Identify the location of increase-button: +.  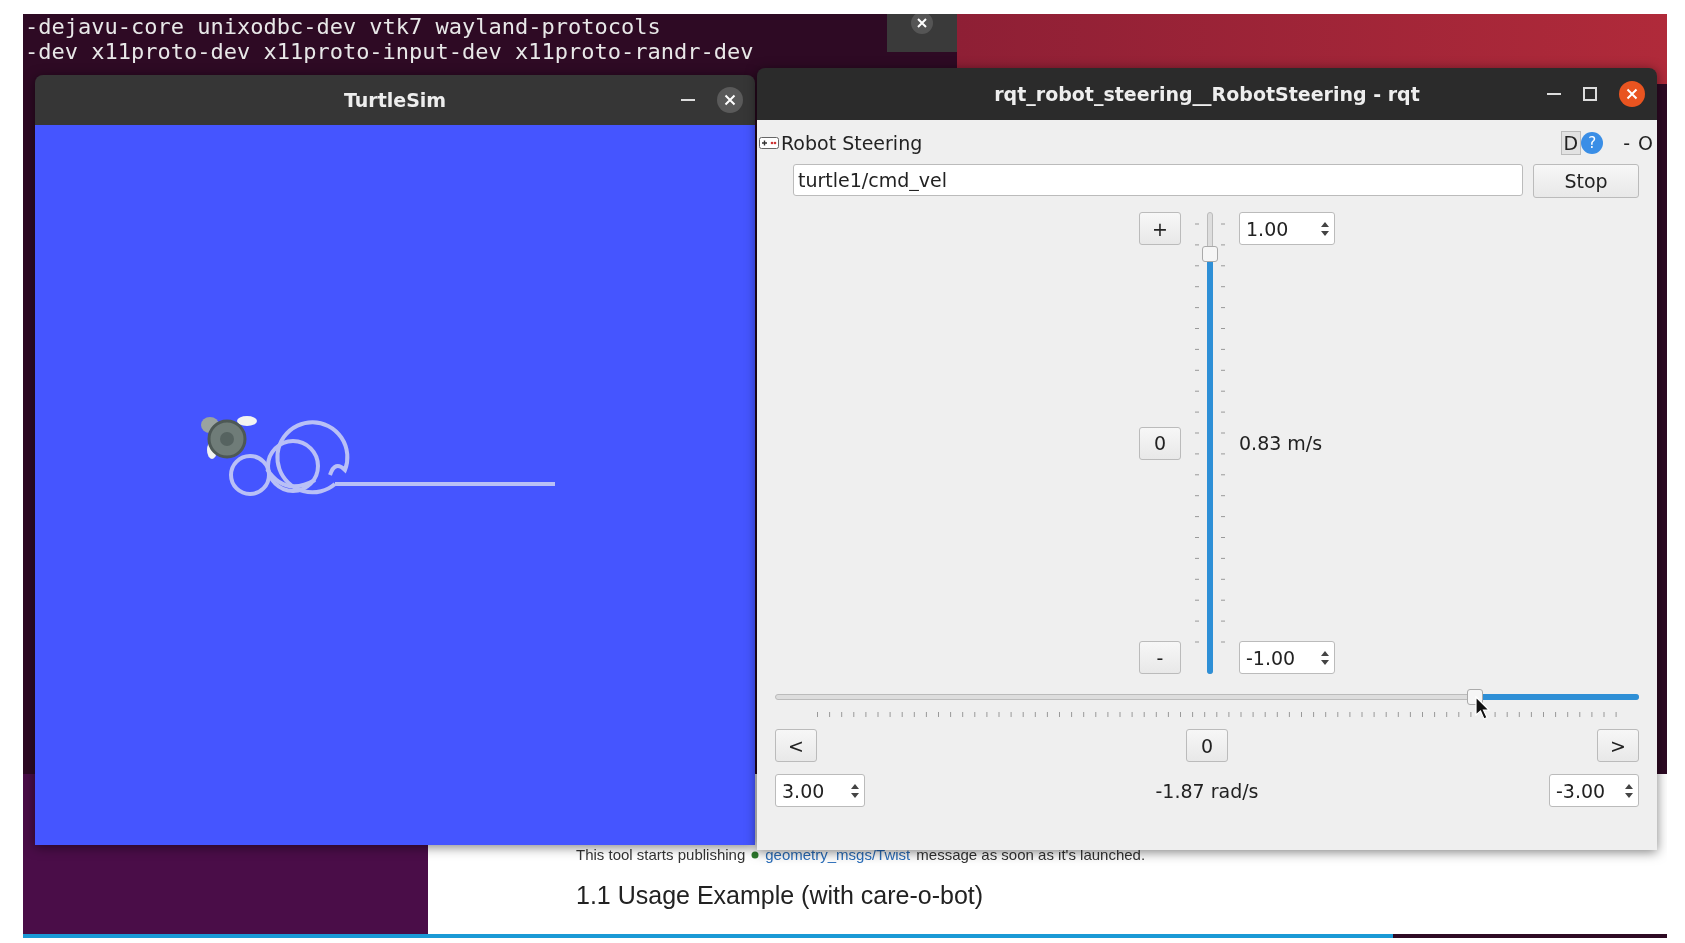
(1160, 228).